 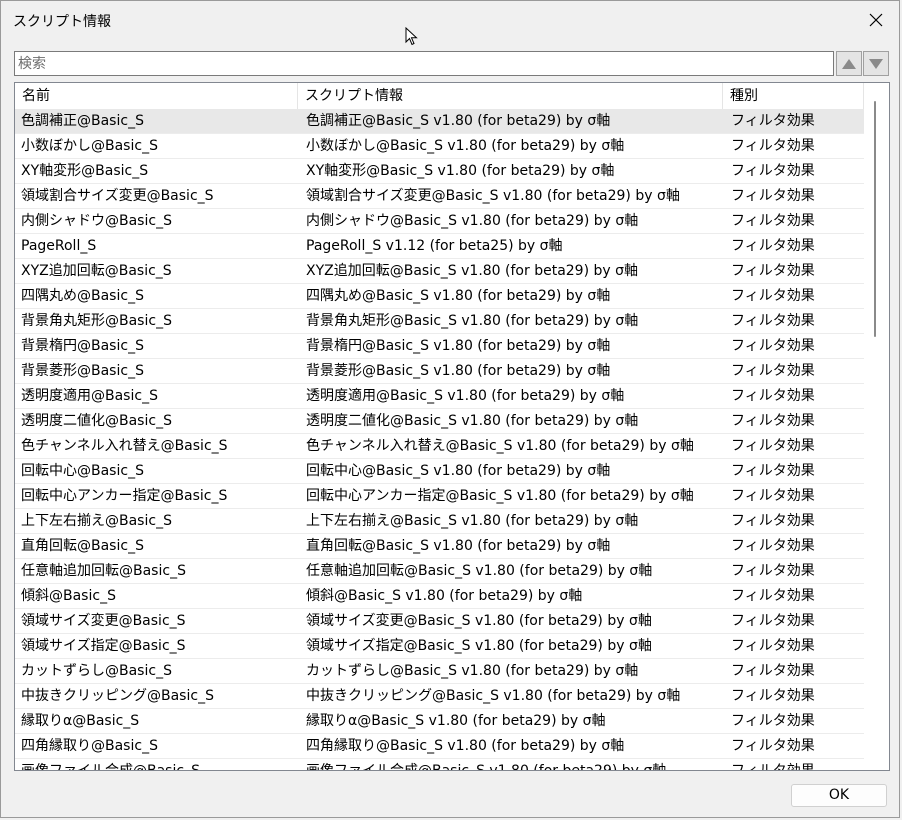 What do you see at coordinates (450, 20) in the screenshot?
I see `title-bar: スクリプト情報` at bounding box center [450, 20].